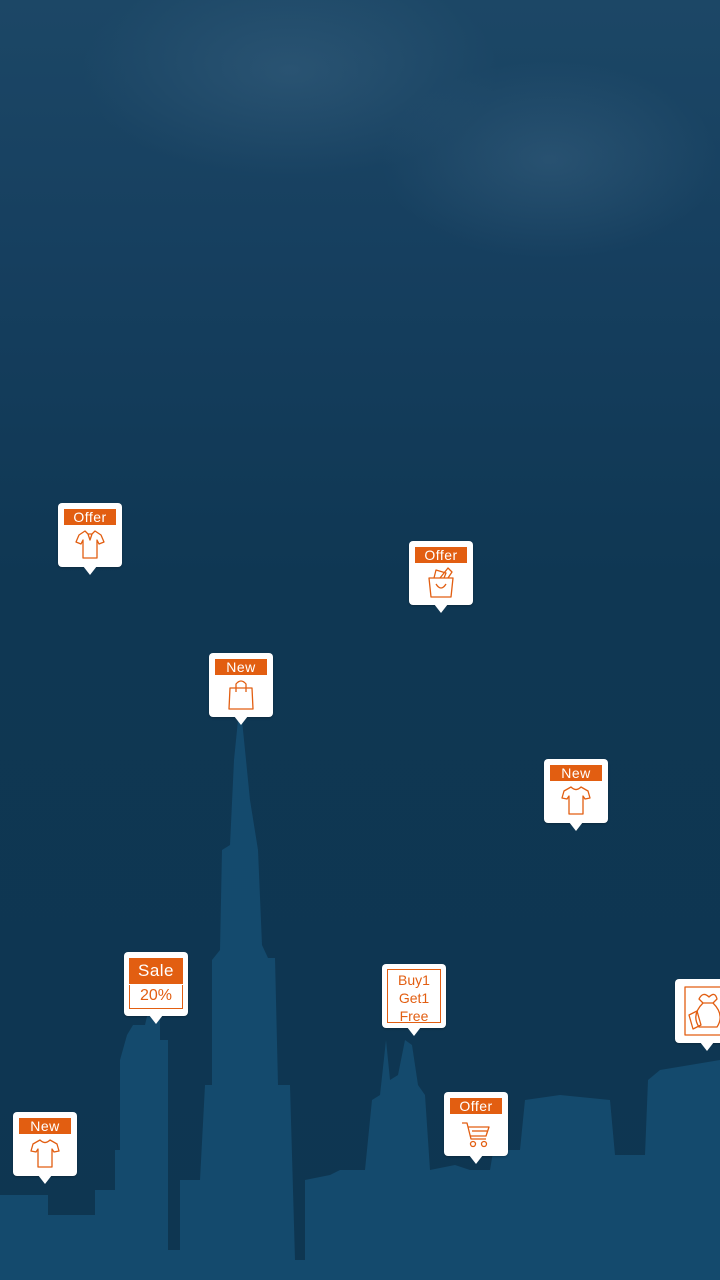 This screenshot has height=1280, width=720. I want to click on sale-percent: 20%, so click(156, 997).